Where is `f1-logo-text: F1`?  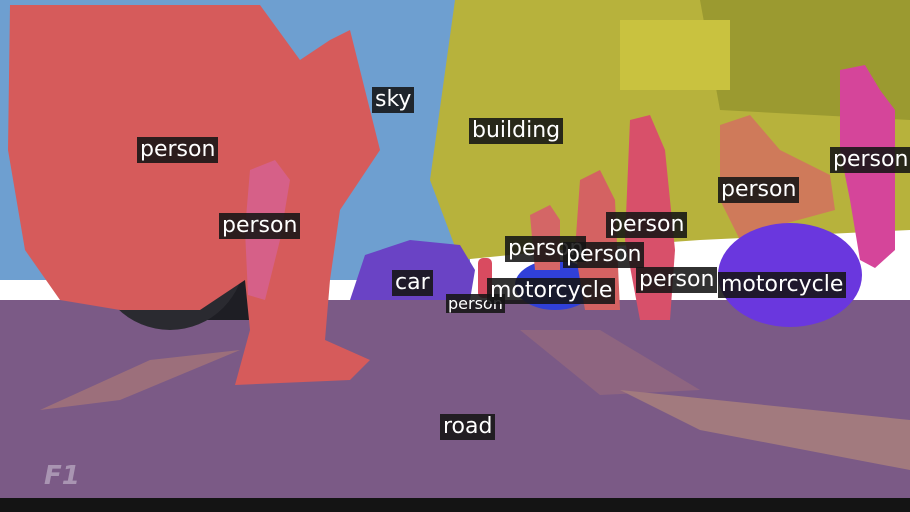 f1-logo-text: F1 is located at coordinates (62, 476).